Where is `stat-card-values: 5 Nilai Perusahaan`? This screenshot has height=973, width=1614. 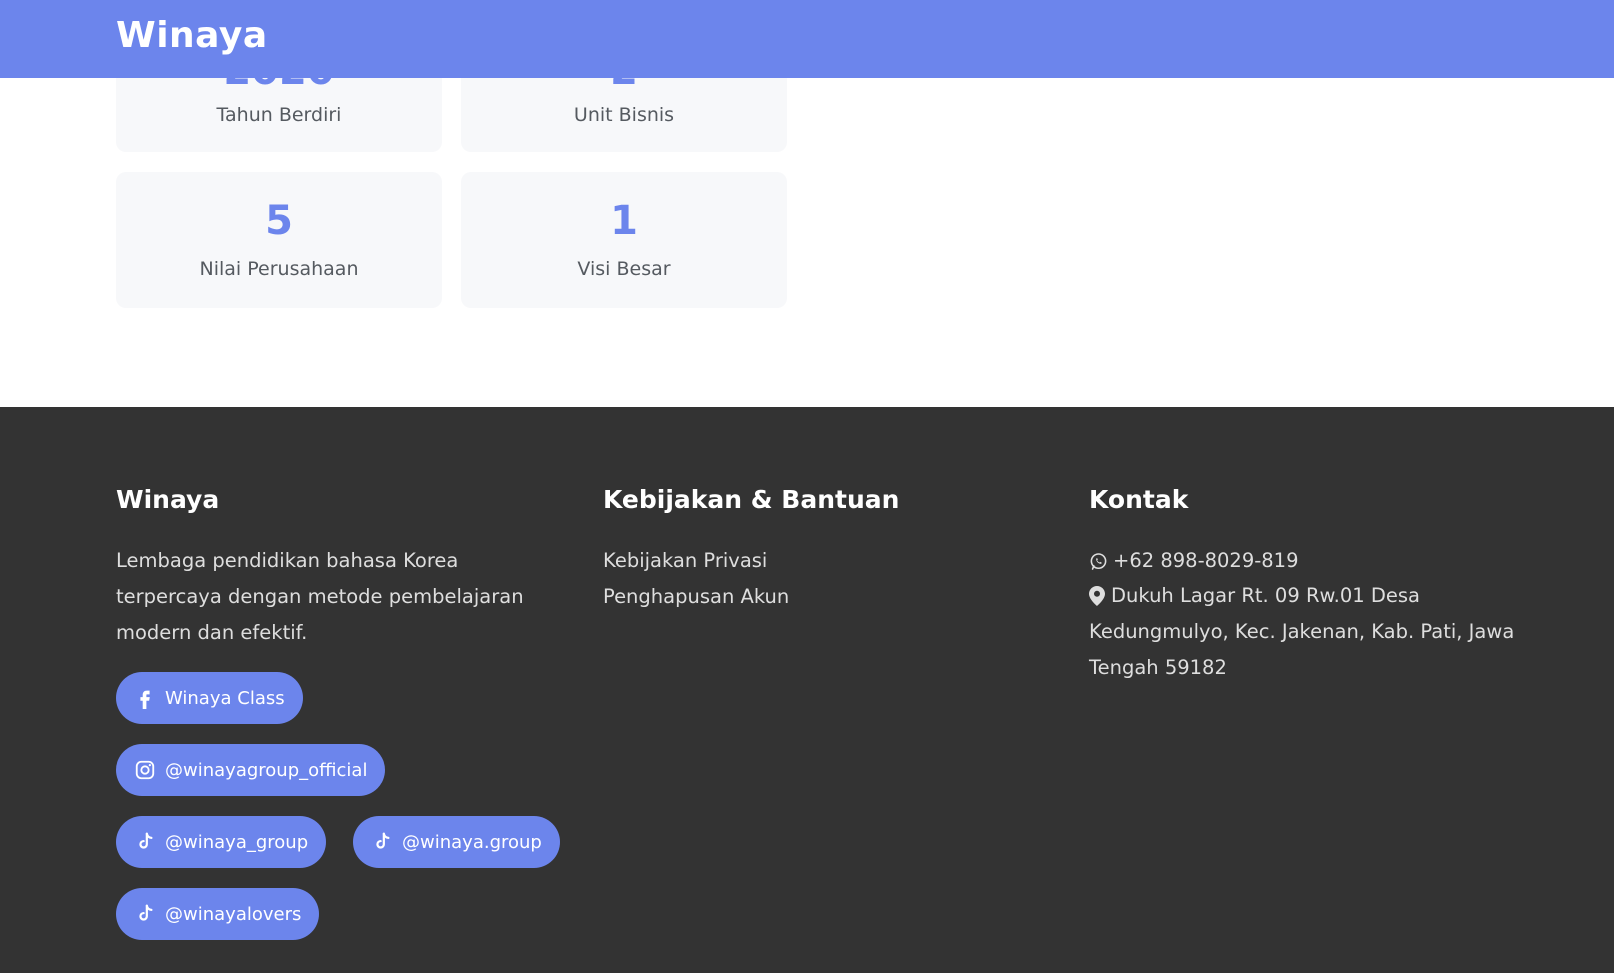
stat-card-values: 5 Nilai Perusahaan is located at coordinates (279, 240).